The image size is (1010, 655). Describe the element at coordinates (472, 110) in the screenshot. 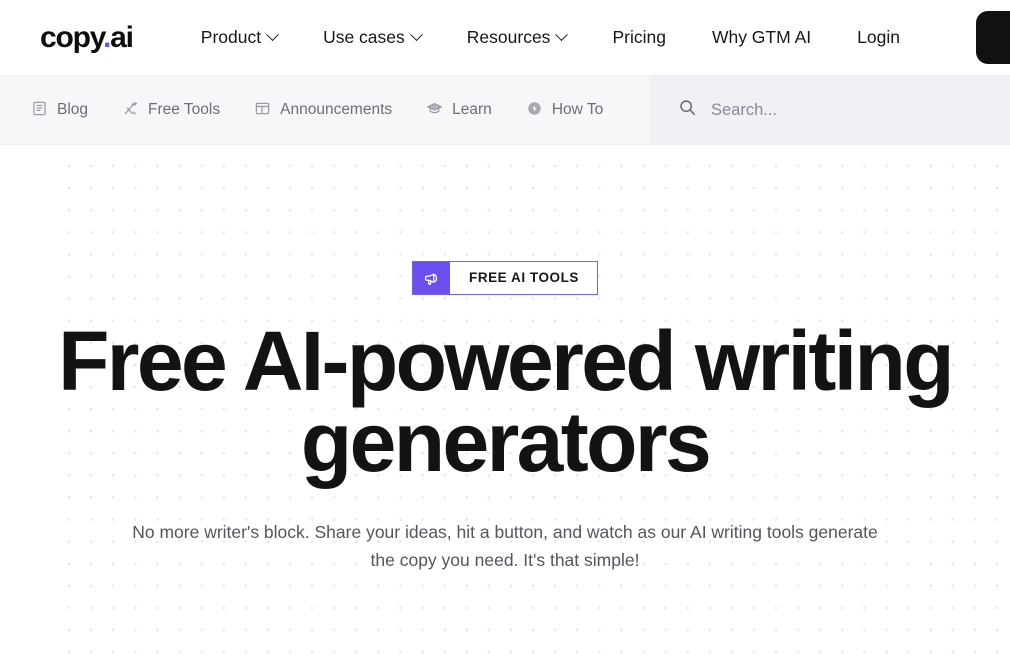

I see `subnav-item-label: Learn` at that location.